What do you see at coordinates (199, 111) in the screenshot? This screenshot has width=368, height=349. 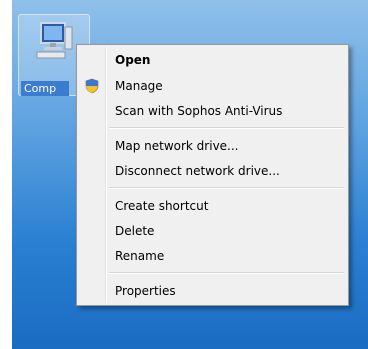 I see `menu-item-label: Scan with Sophos Anti-Virus` at bounding box center [199, 111].